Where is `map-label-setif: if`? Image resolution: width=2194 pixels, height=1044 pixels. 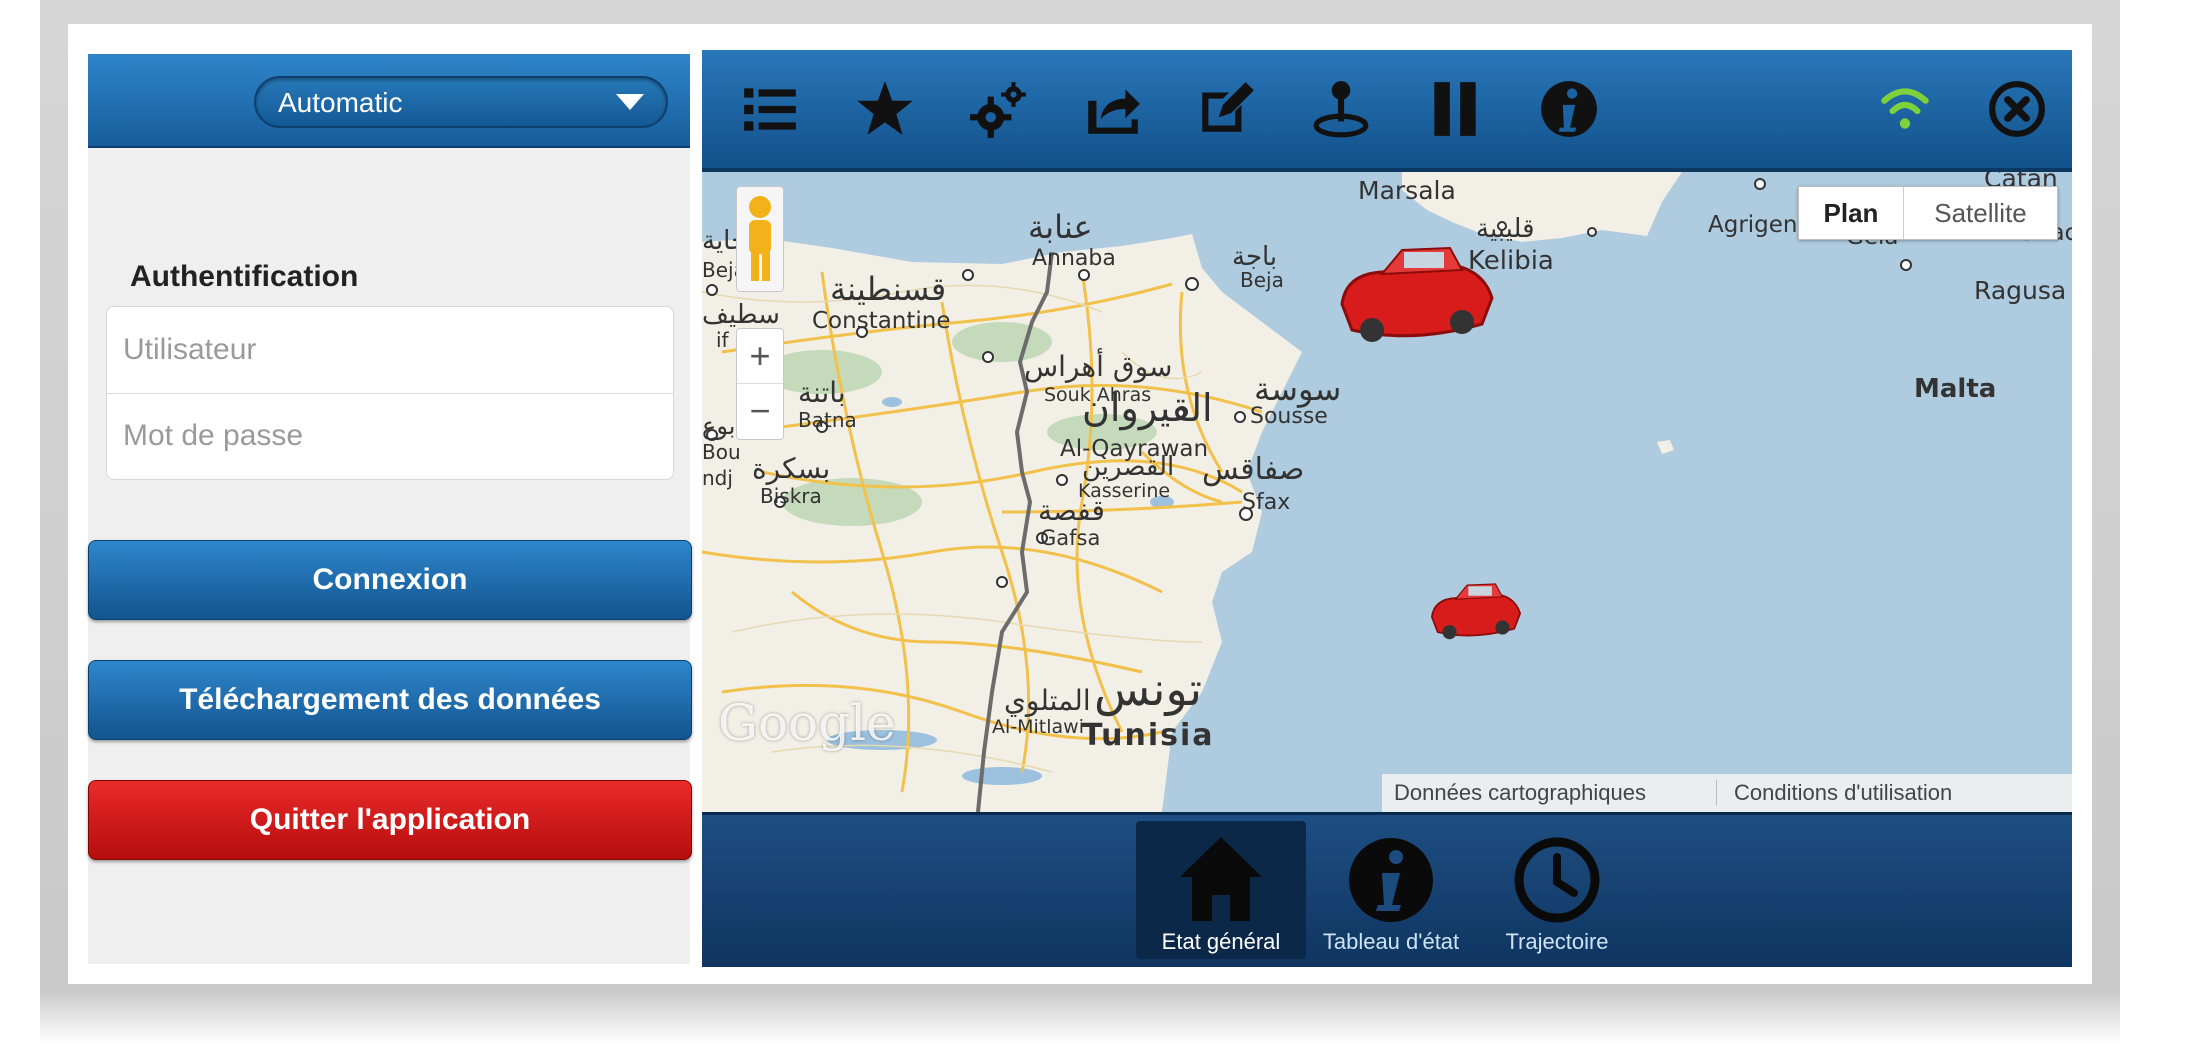 map-label-setif: if is located at coordinates (722, 340).